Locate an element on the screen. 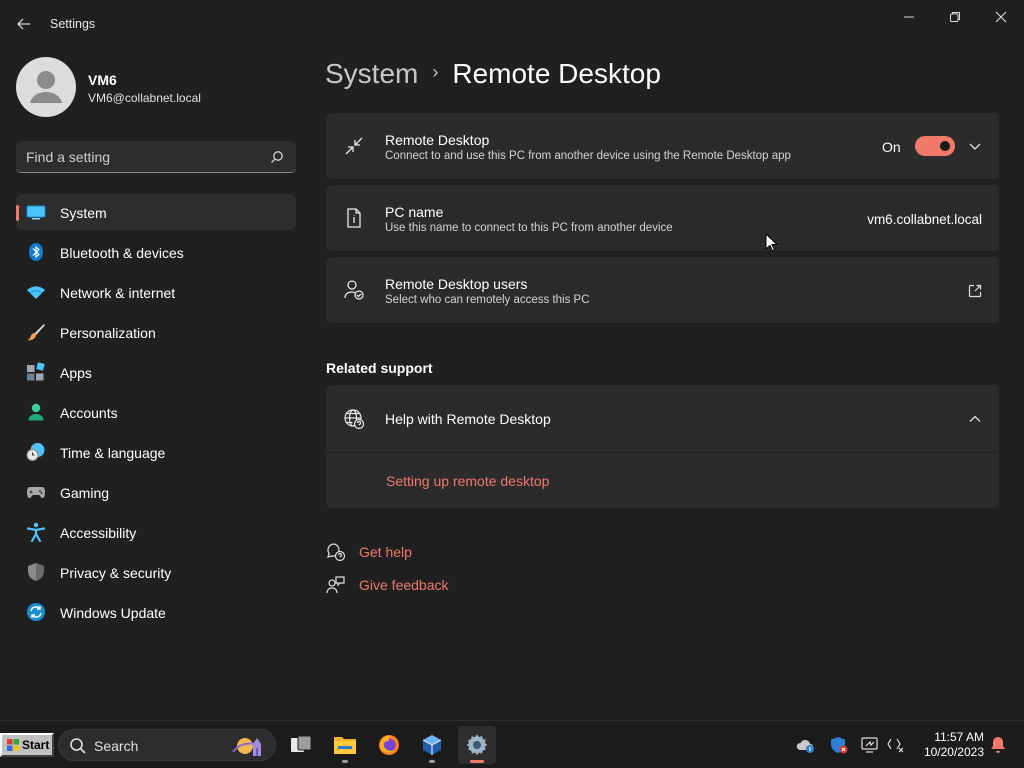  sidebar-item-label: Network & internet is located at coordinates (118, 293).